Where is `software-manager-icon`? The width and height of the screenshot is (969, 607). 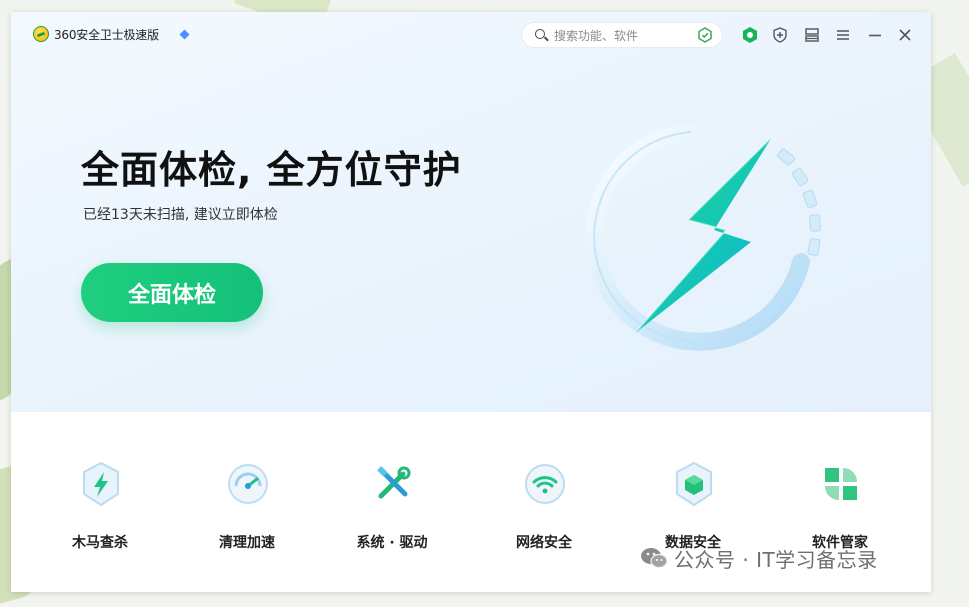 software-manager-icon is located at coordinates (841, 484).